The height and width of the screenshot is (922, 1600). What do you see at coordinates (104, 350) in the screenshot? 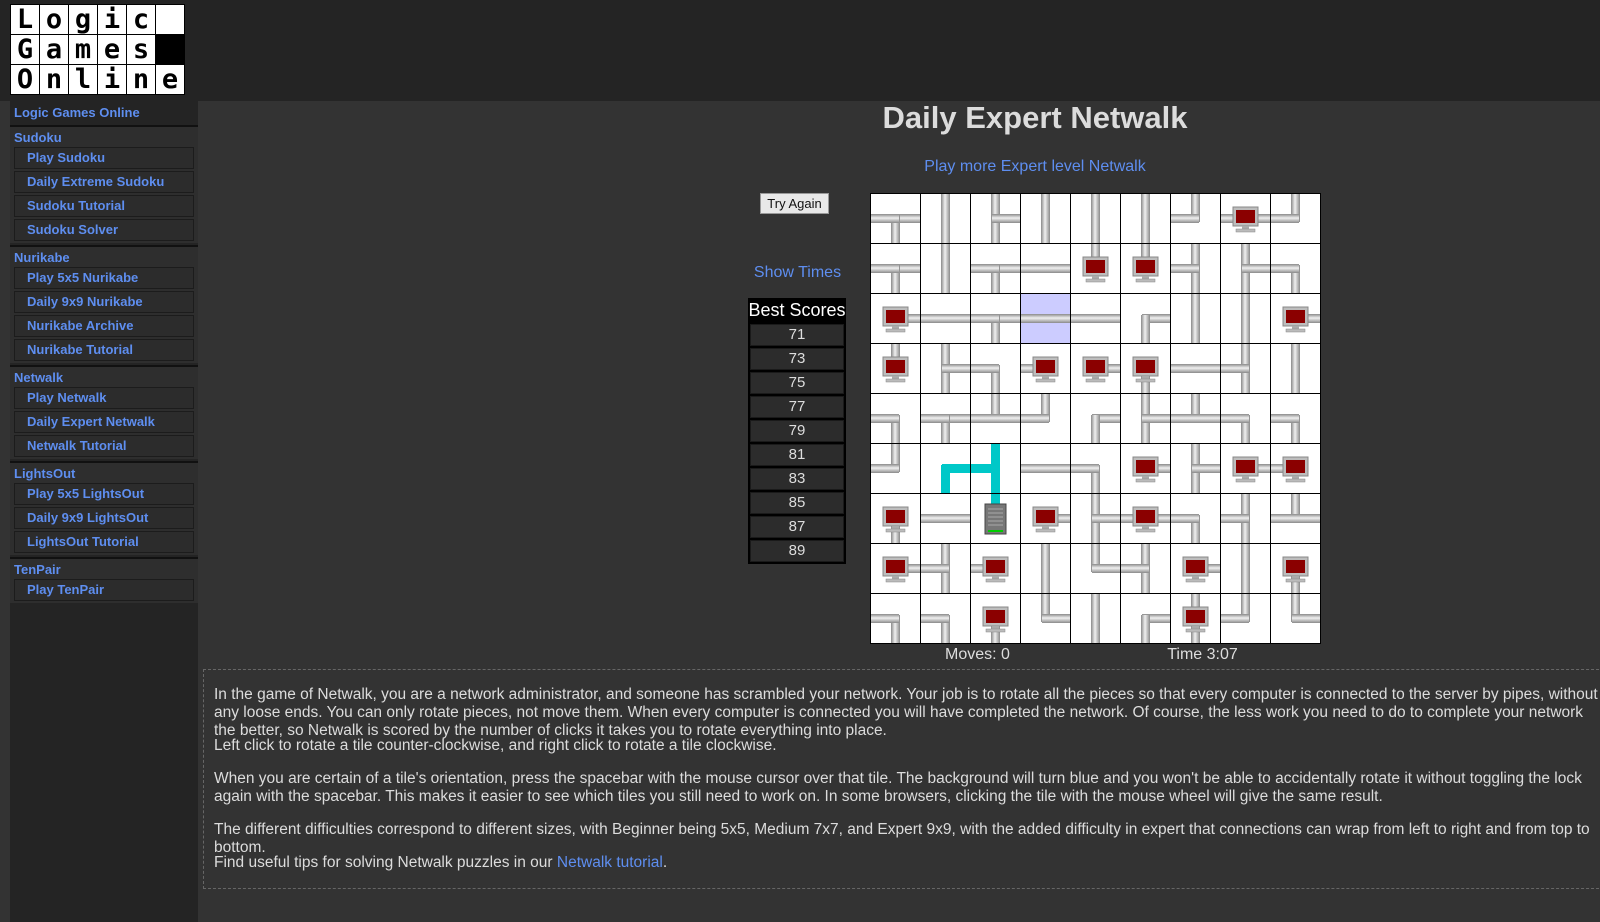
I see `sidebar-item-nurikabe-tutorial: Nurikabe Tutorial` at bounding box center [104, 350].